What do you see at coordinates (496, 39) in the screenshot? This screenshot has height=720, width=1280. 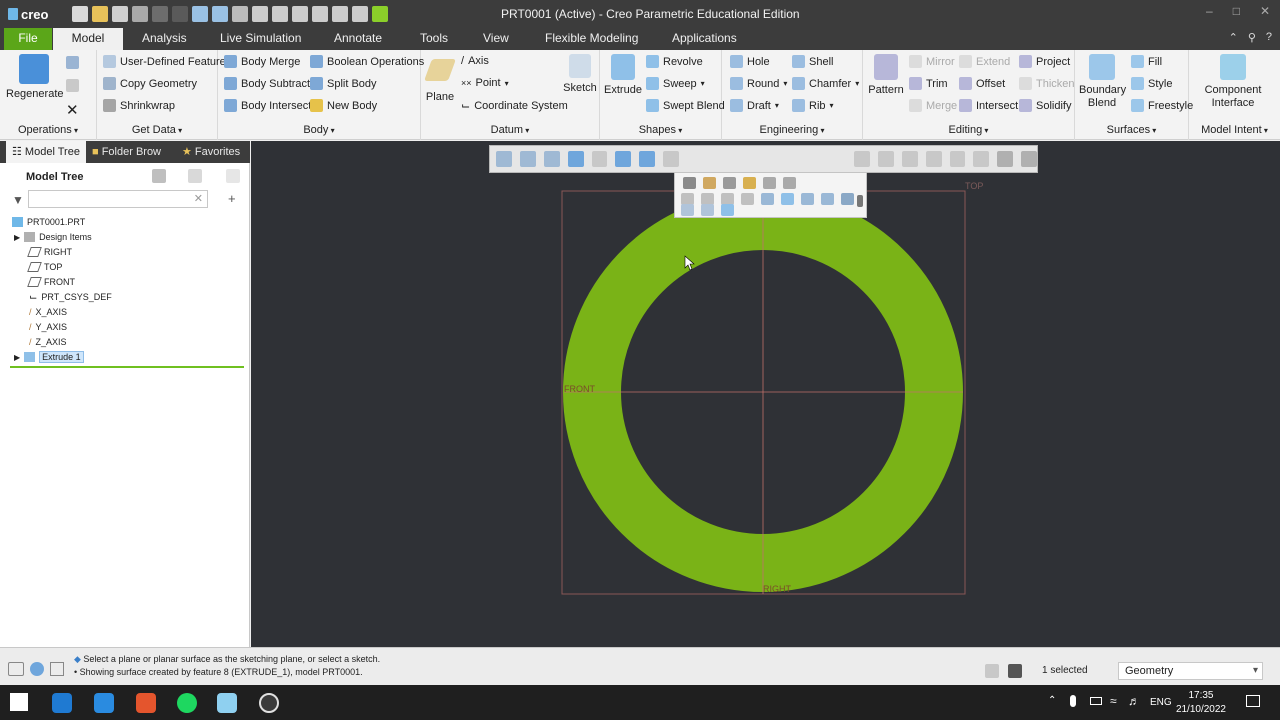 I see `tab-view: View` at bounding box center [496, 39].